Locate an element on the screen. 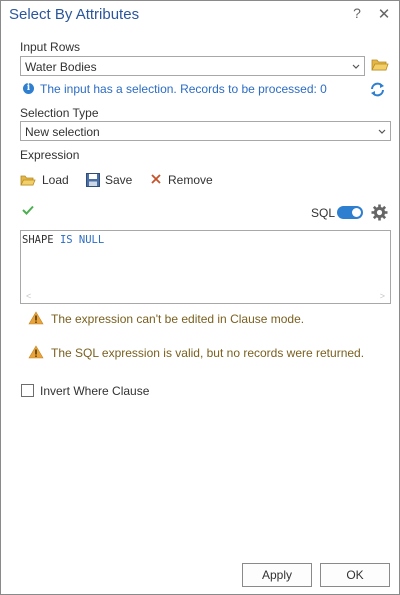 The width and height of the screenshot is (400, 595). gear-icon is located at coordinates (379, 212).